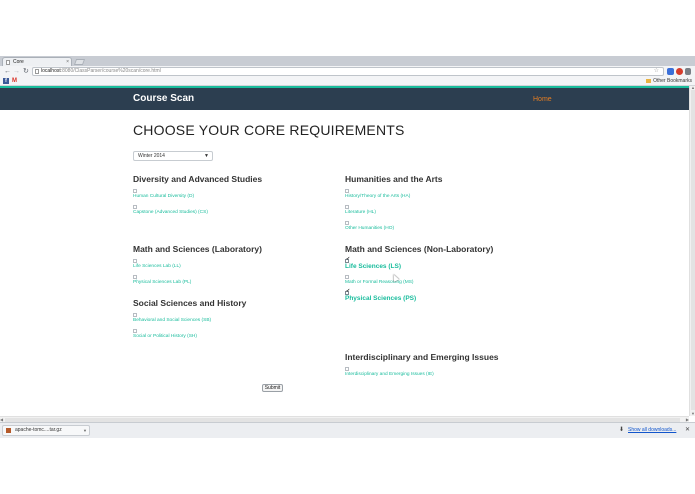 The width and height of the screenshot is (695, 494). What do you see at coordinates (190, 303) in the screenshot?
I see `section-title: Social Sciences and History` at bounding box center [190, 303].